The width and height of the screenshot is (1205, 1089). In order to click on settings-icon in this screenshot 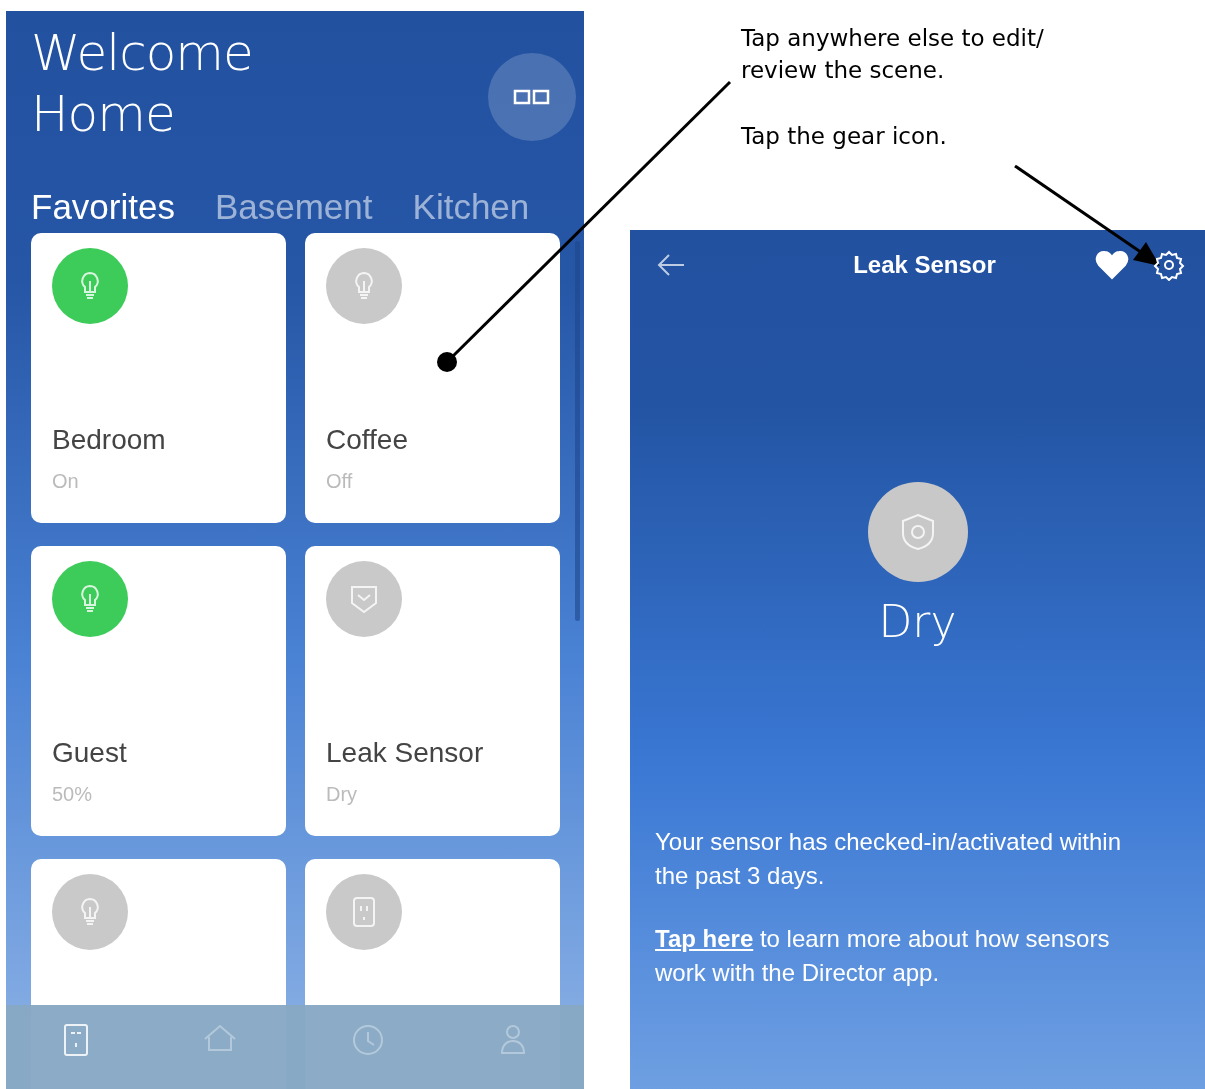, I will do `click(1169, 265)`.